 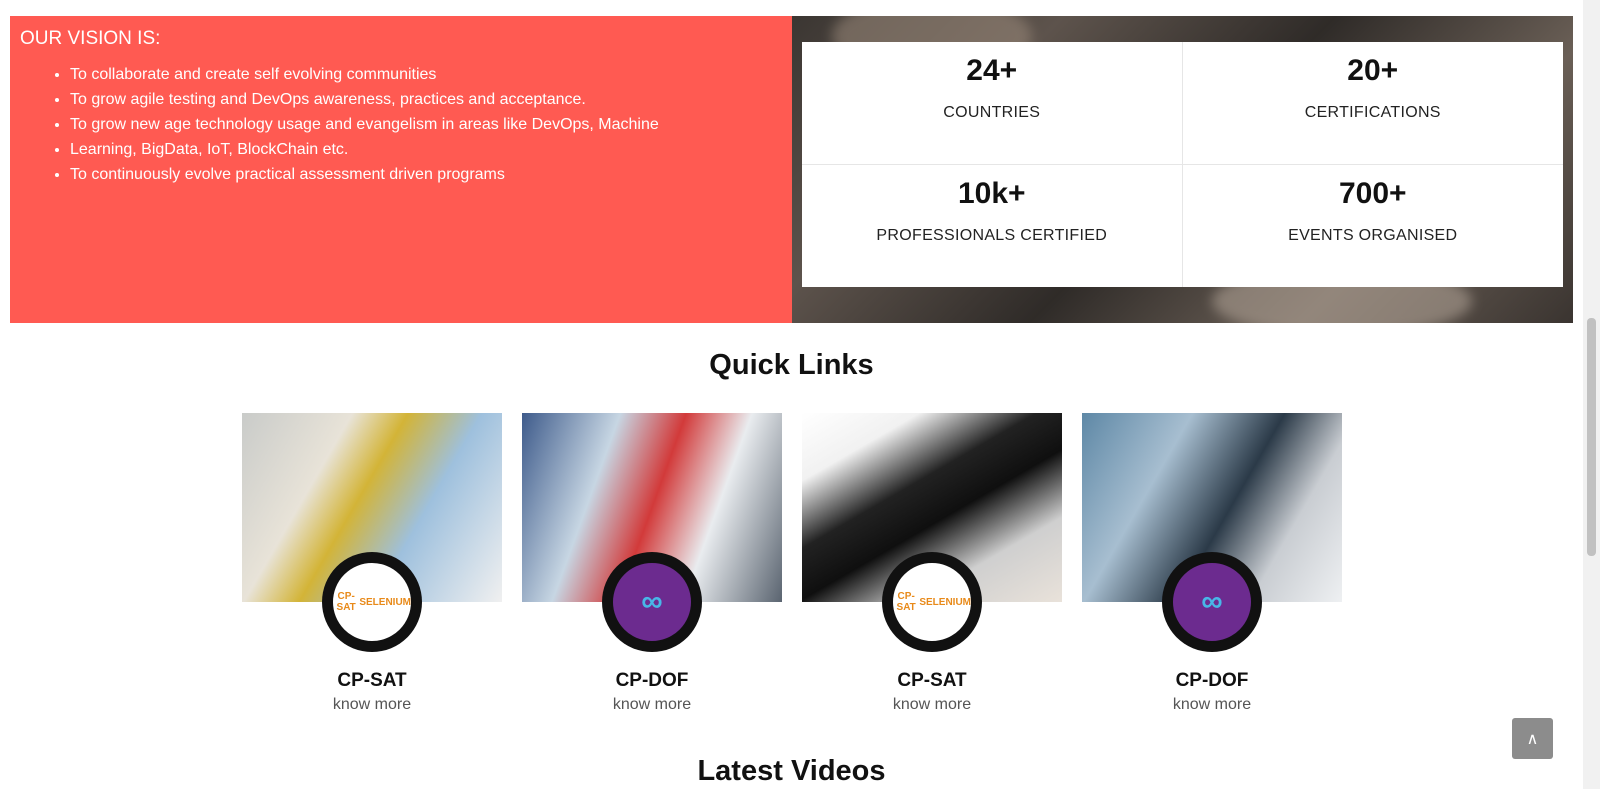 I want to click on stat-certifications: 20+ CERTIFICATIONS, so click(x=1372, y=103).